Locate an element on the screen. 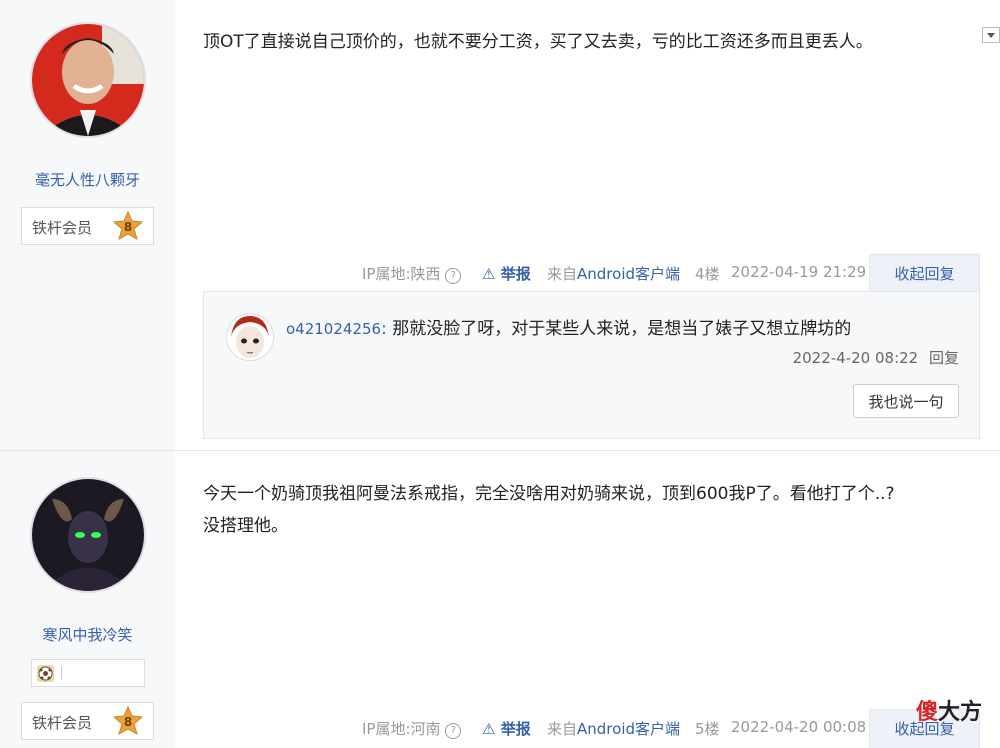 The image size is (1000, 748). collapse-replies-button: 收起回复 is located at coordinates (924, 273).